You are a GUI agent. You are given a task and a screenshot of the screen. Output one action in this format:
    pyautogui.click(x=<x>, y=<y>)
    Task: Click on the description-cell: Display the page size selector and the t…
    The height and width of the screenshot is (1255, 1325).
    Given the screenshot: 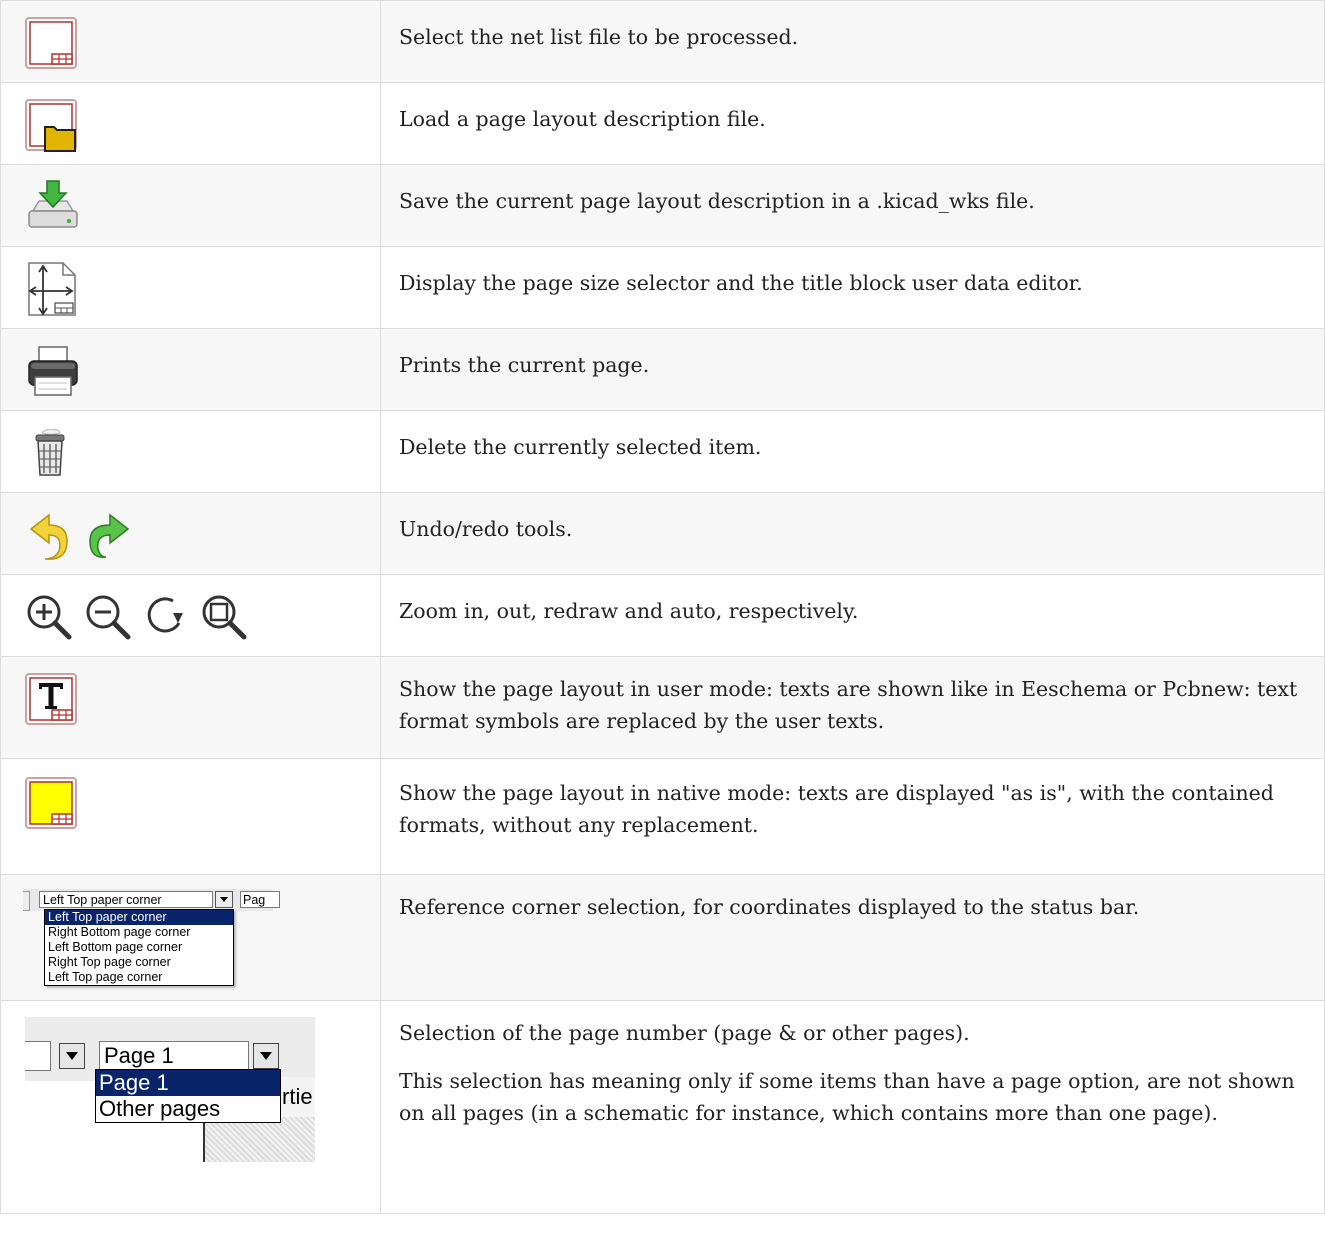 What is the action you would take?
    pyautogui.click(x=852, y=287)
    